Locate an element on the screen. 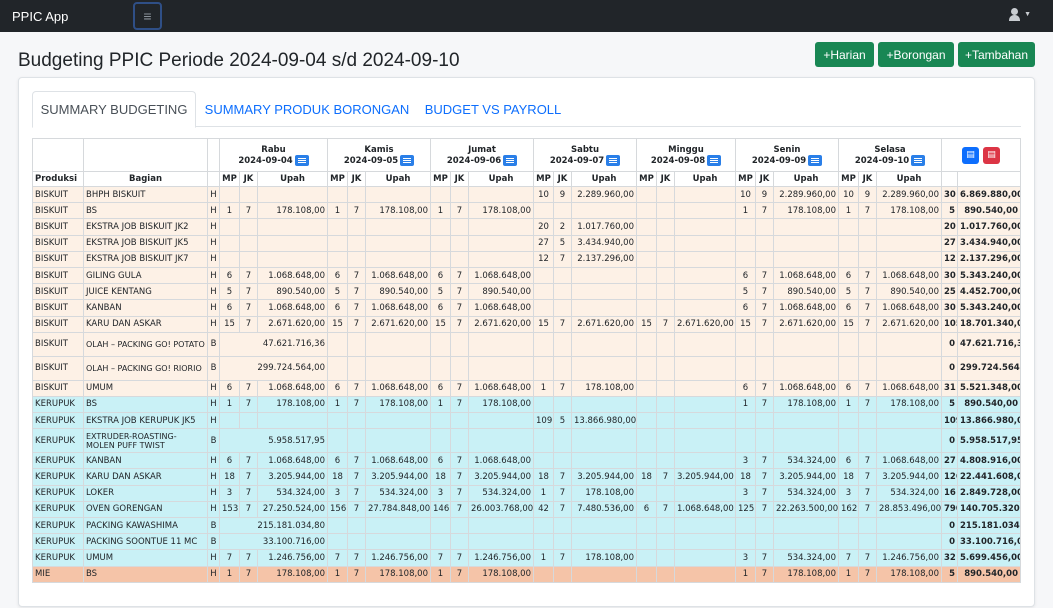 This screenshot has height=608, width=1053. col-produksi: Produksi is located at coordinates (58, 179).